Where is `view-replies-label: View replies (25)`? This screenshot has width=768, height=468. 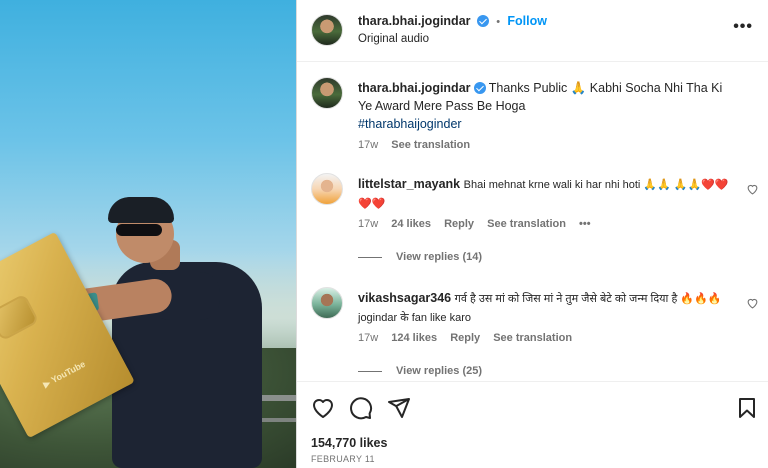
view-replies-label: View replies (25) is located at coordinates (439, 371).